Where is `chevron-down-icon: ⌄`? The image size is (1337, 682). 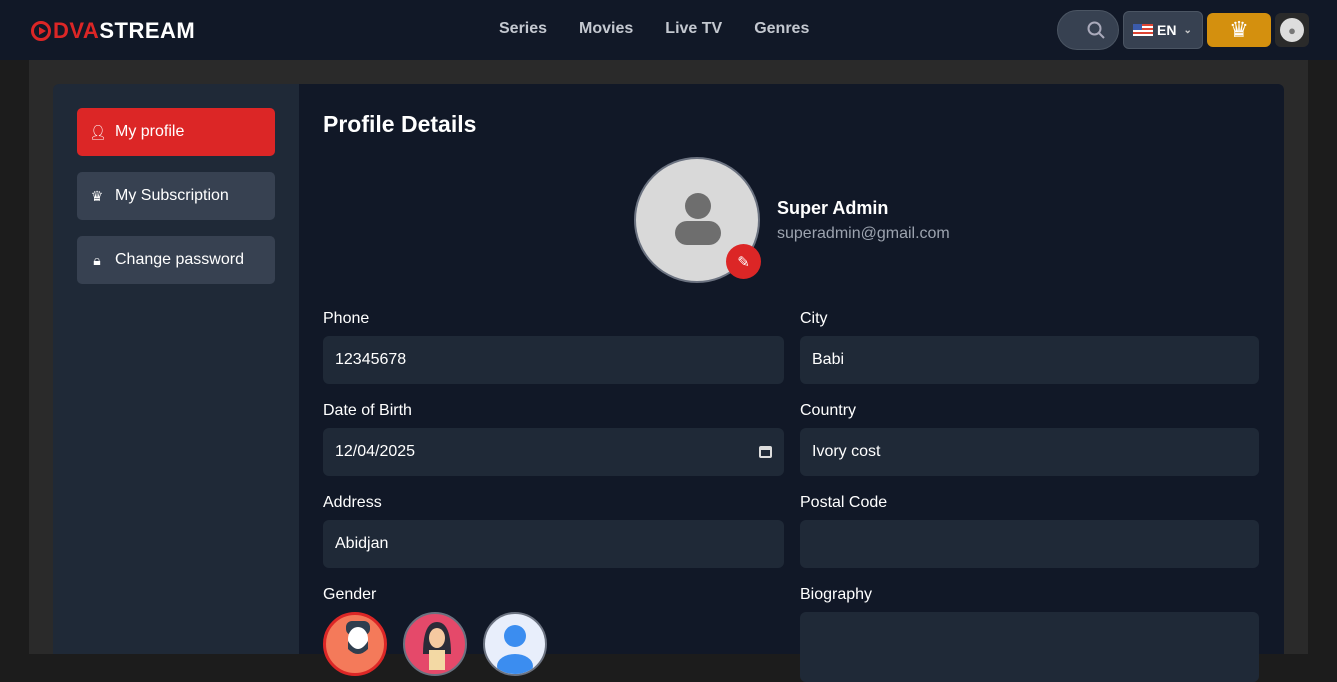 chevron-down-icon: ⌄ is located at coordinates (1187, 30).